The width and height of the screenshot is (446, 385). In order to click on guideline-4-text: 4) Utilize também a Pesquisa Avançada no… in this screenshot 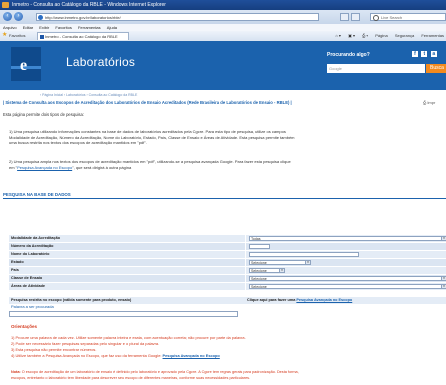, I will do `click(87, 355)`.